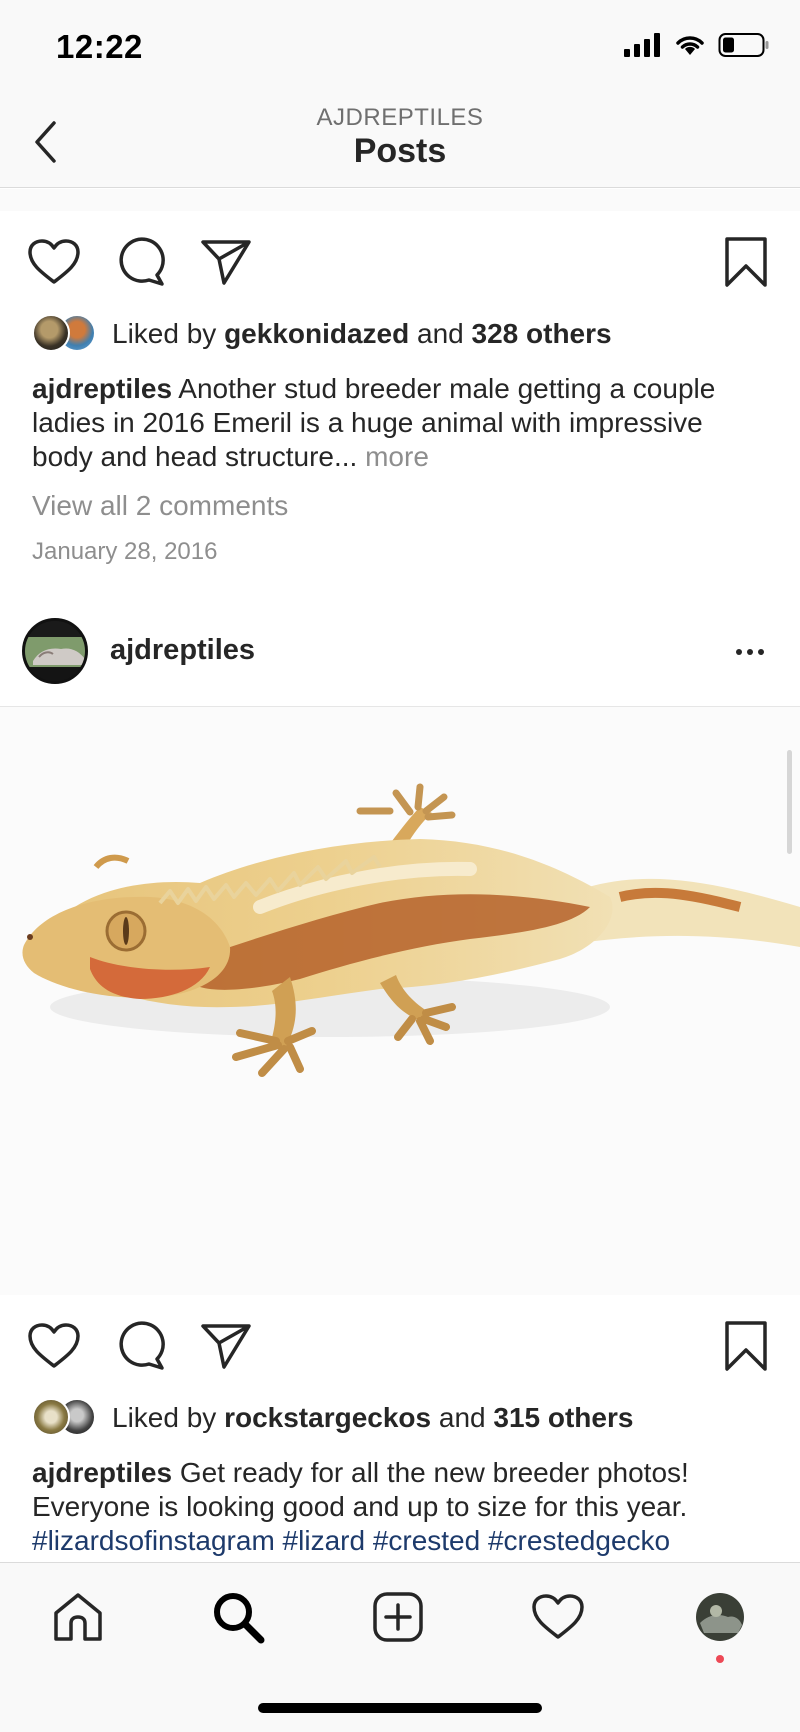 This screenshot has width=800, height=1732. Describe the element at coordinates (400, 200) in the screenshot. I see `feed-top-strip` at that location.